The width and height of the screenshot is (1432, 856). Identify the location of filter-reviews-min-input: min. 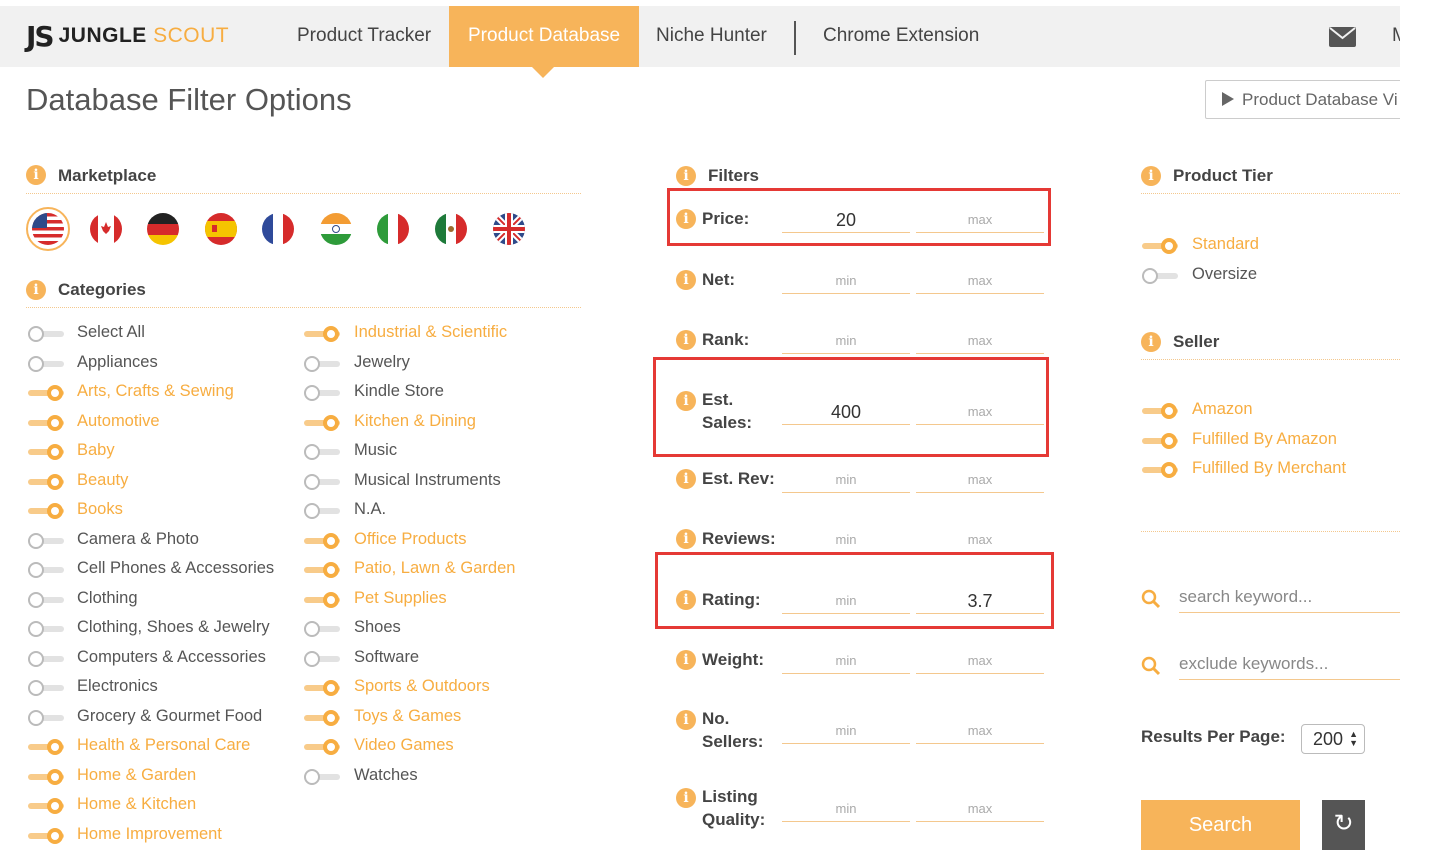
(846, 540).